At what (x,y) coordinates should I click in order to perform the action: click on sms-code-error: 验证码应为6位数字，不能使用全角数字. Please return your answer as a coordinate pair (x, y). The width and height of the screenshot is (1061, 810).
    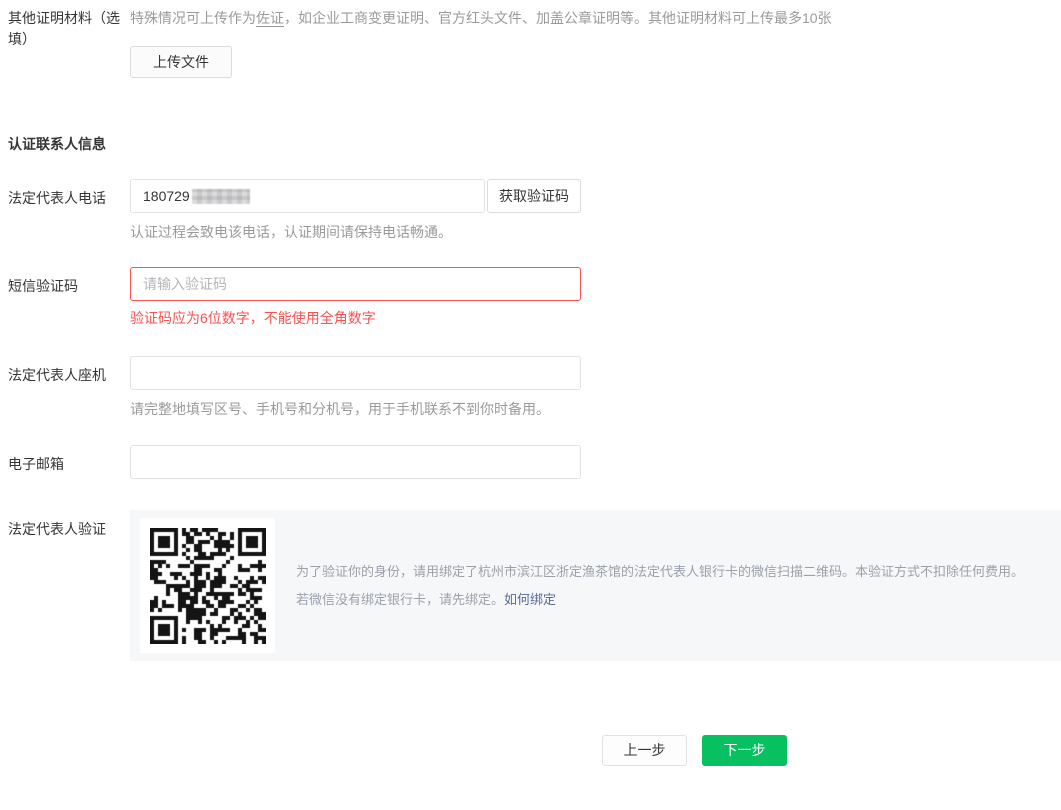
    Looking at the image, I should click on (253, 318).